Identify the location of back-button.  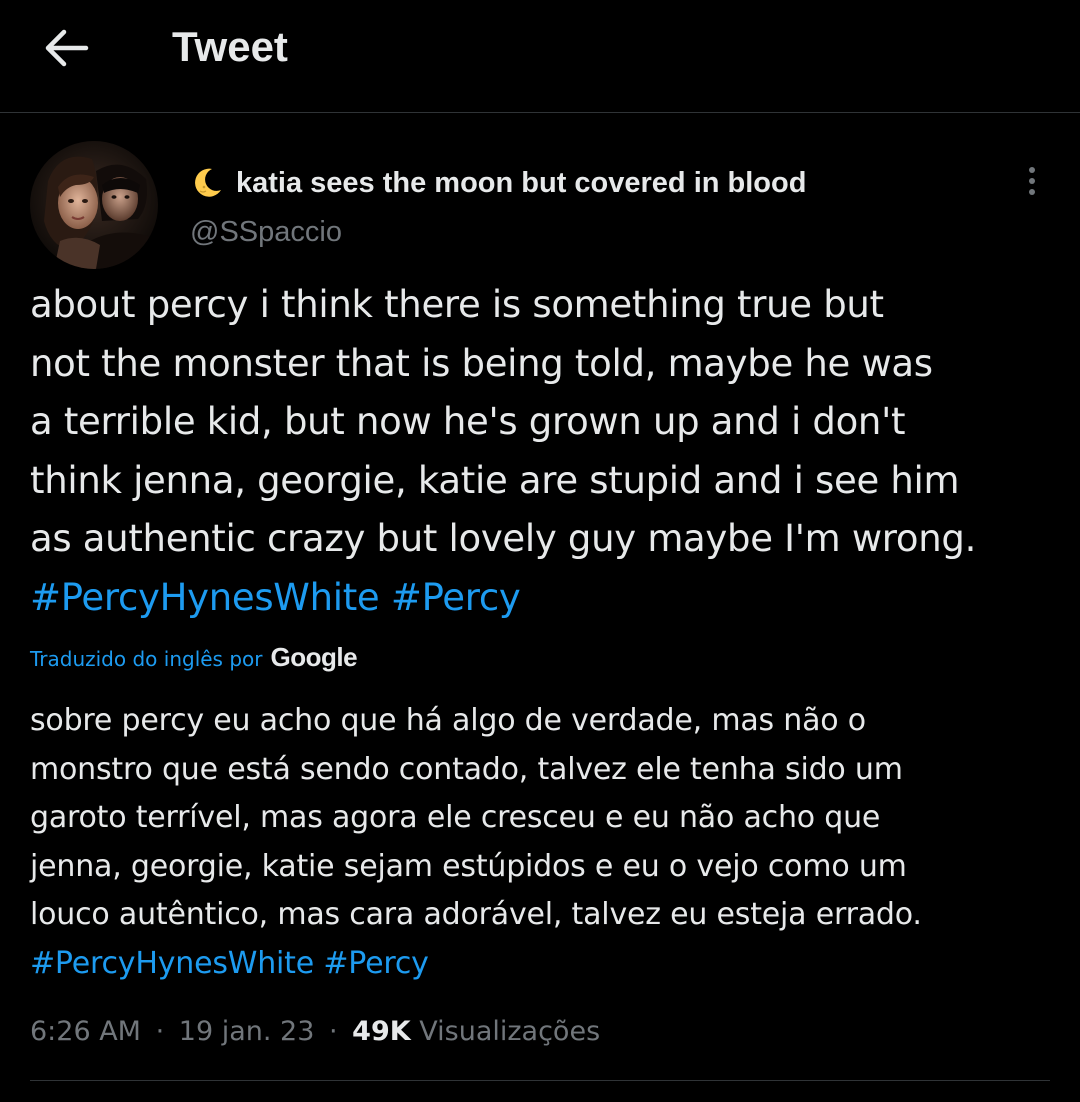
(66, 48).